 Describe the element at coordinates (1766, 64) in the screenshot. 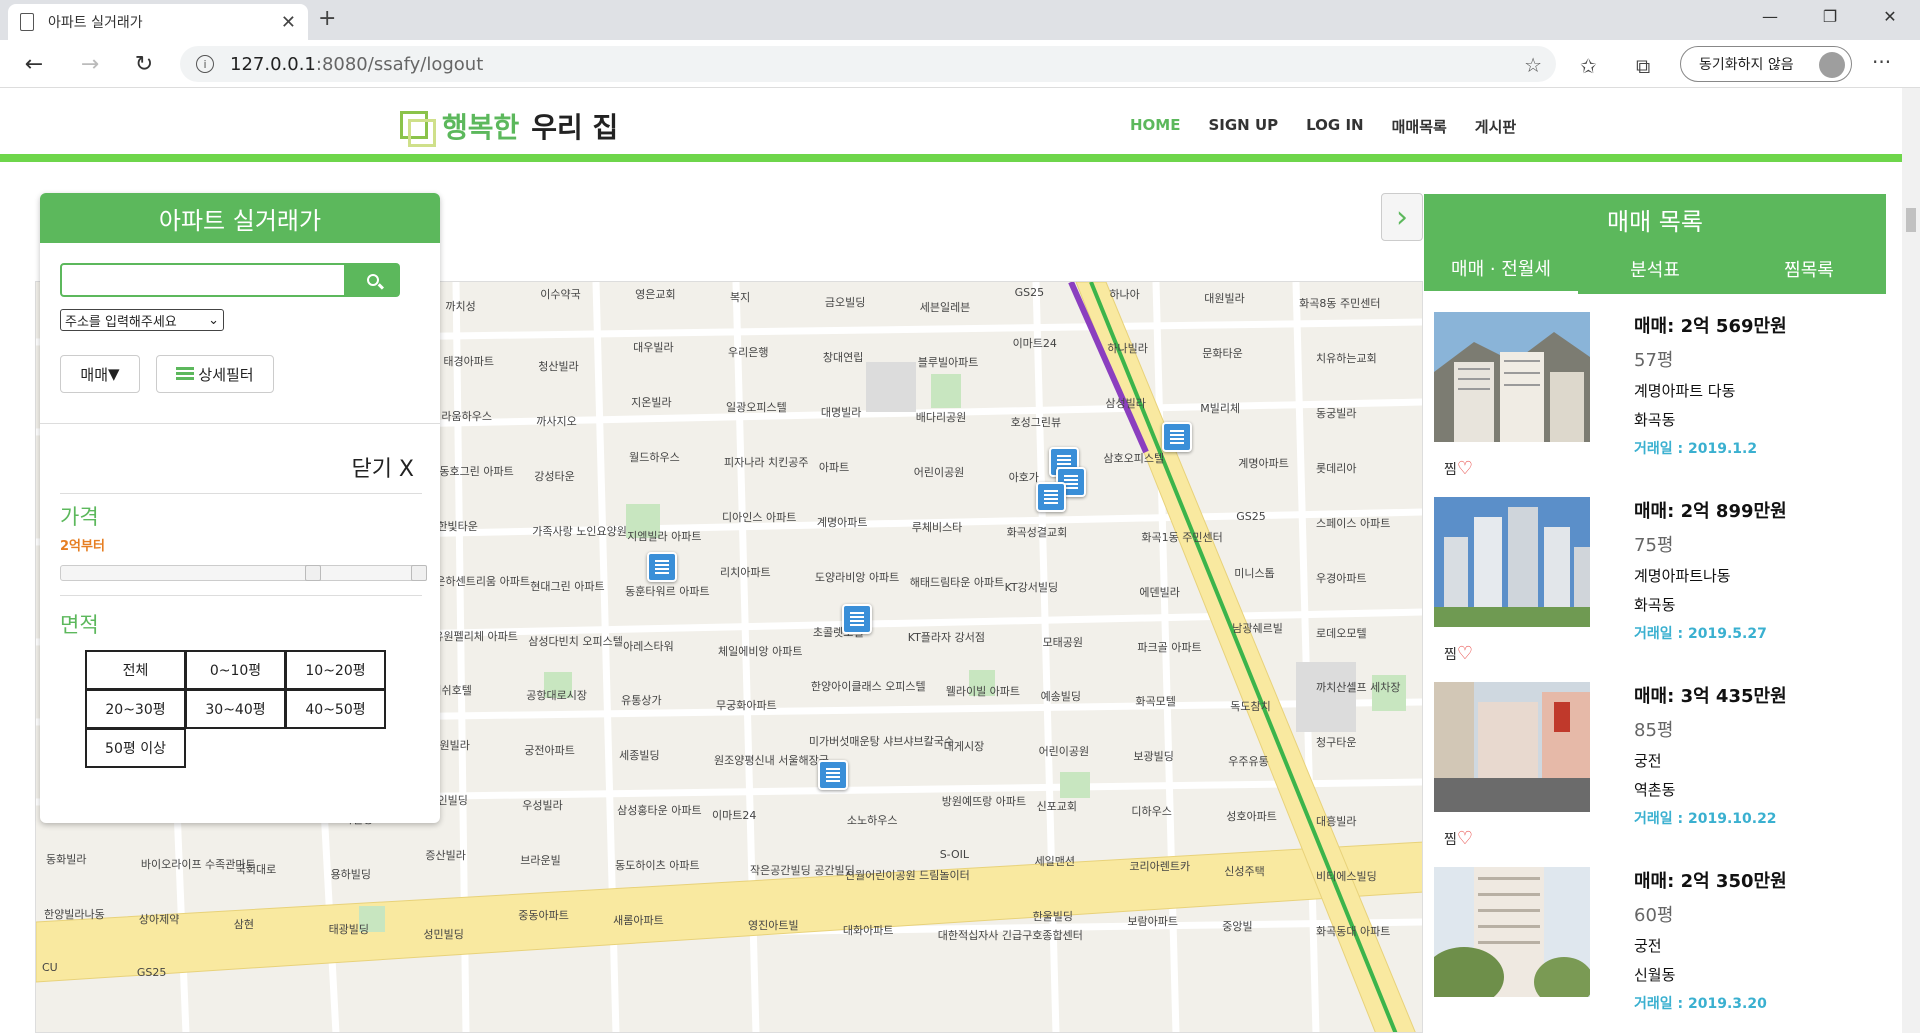

I see `sync-button: 동기화하지 않음` at that location.